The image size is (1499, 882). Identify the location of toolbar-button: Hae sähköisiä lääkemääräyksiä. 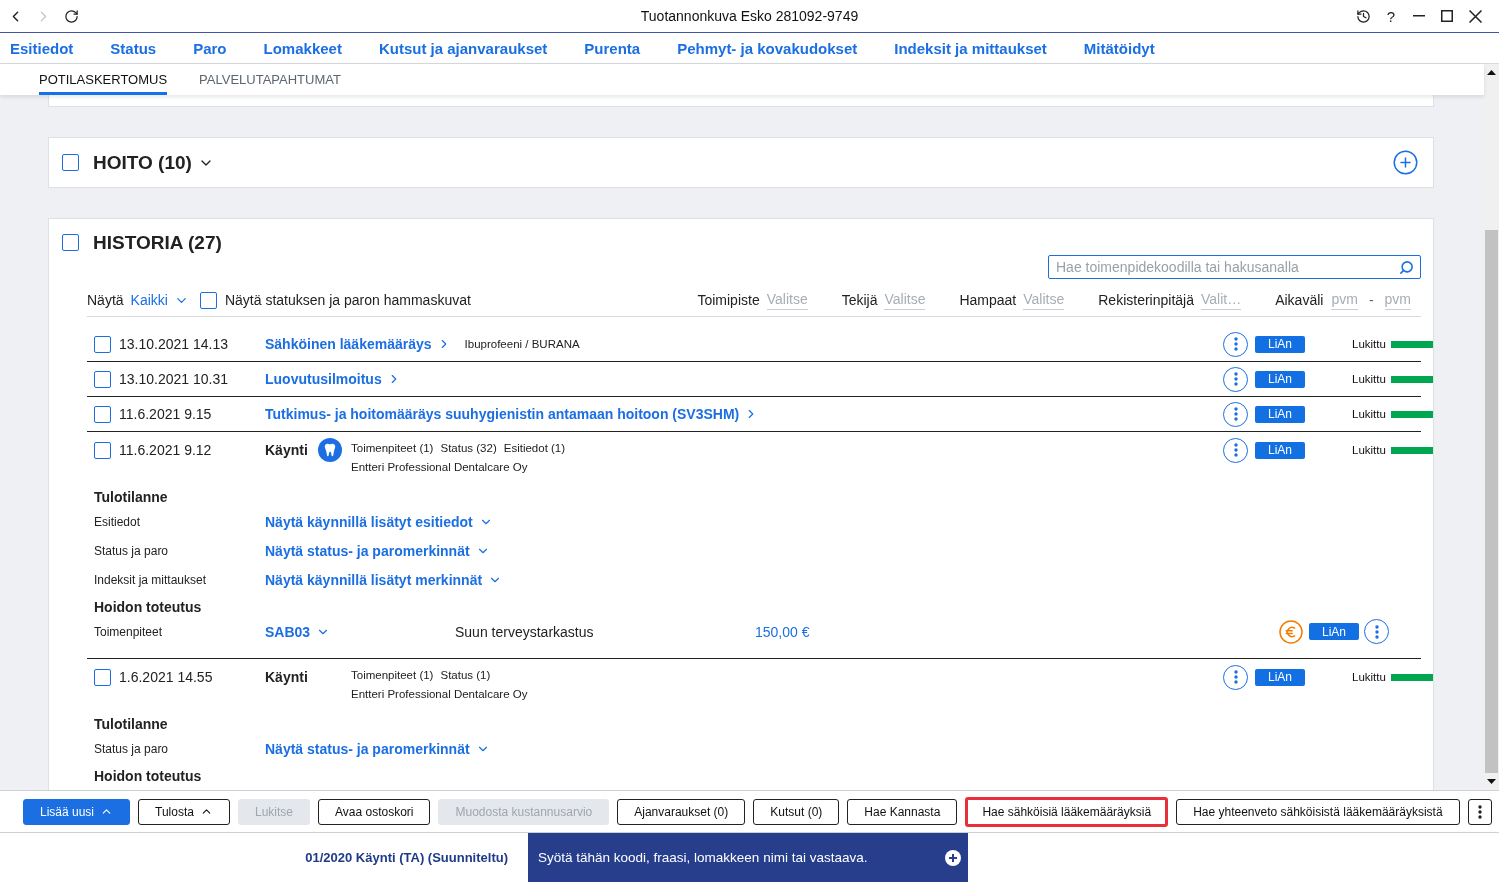
(1067, 811).